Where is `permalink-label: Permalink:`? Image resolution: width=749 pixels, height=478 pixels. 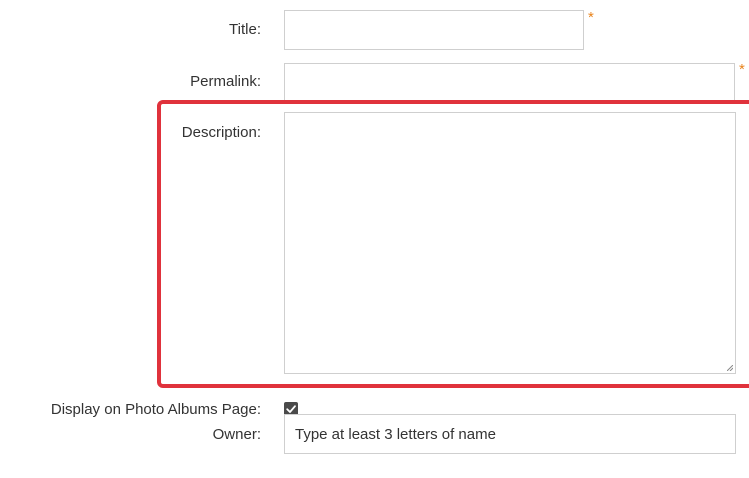 permalink-label: Permalink: is located at coordinates (225, 81).